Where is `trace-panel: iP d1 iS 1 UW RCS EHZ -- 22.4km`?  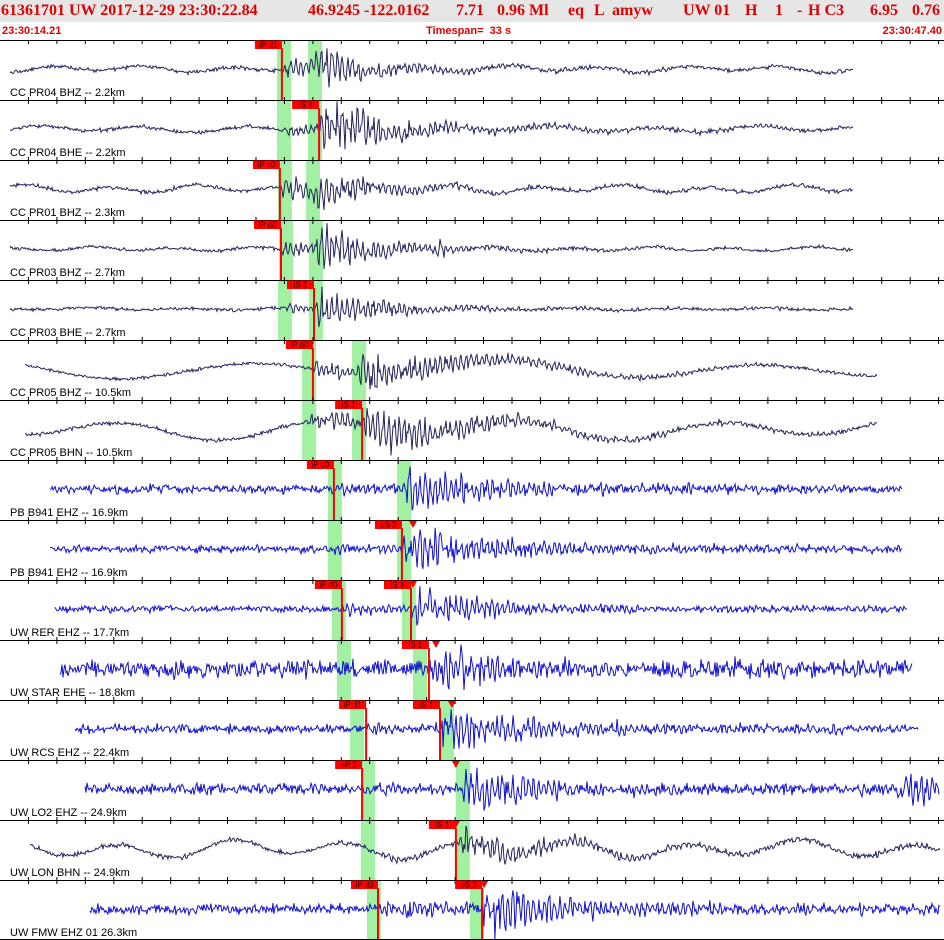
trace-panel: iP d1 iS 1 UW RCS EHZ -- 22.4km is located at coordinates (472, 728).